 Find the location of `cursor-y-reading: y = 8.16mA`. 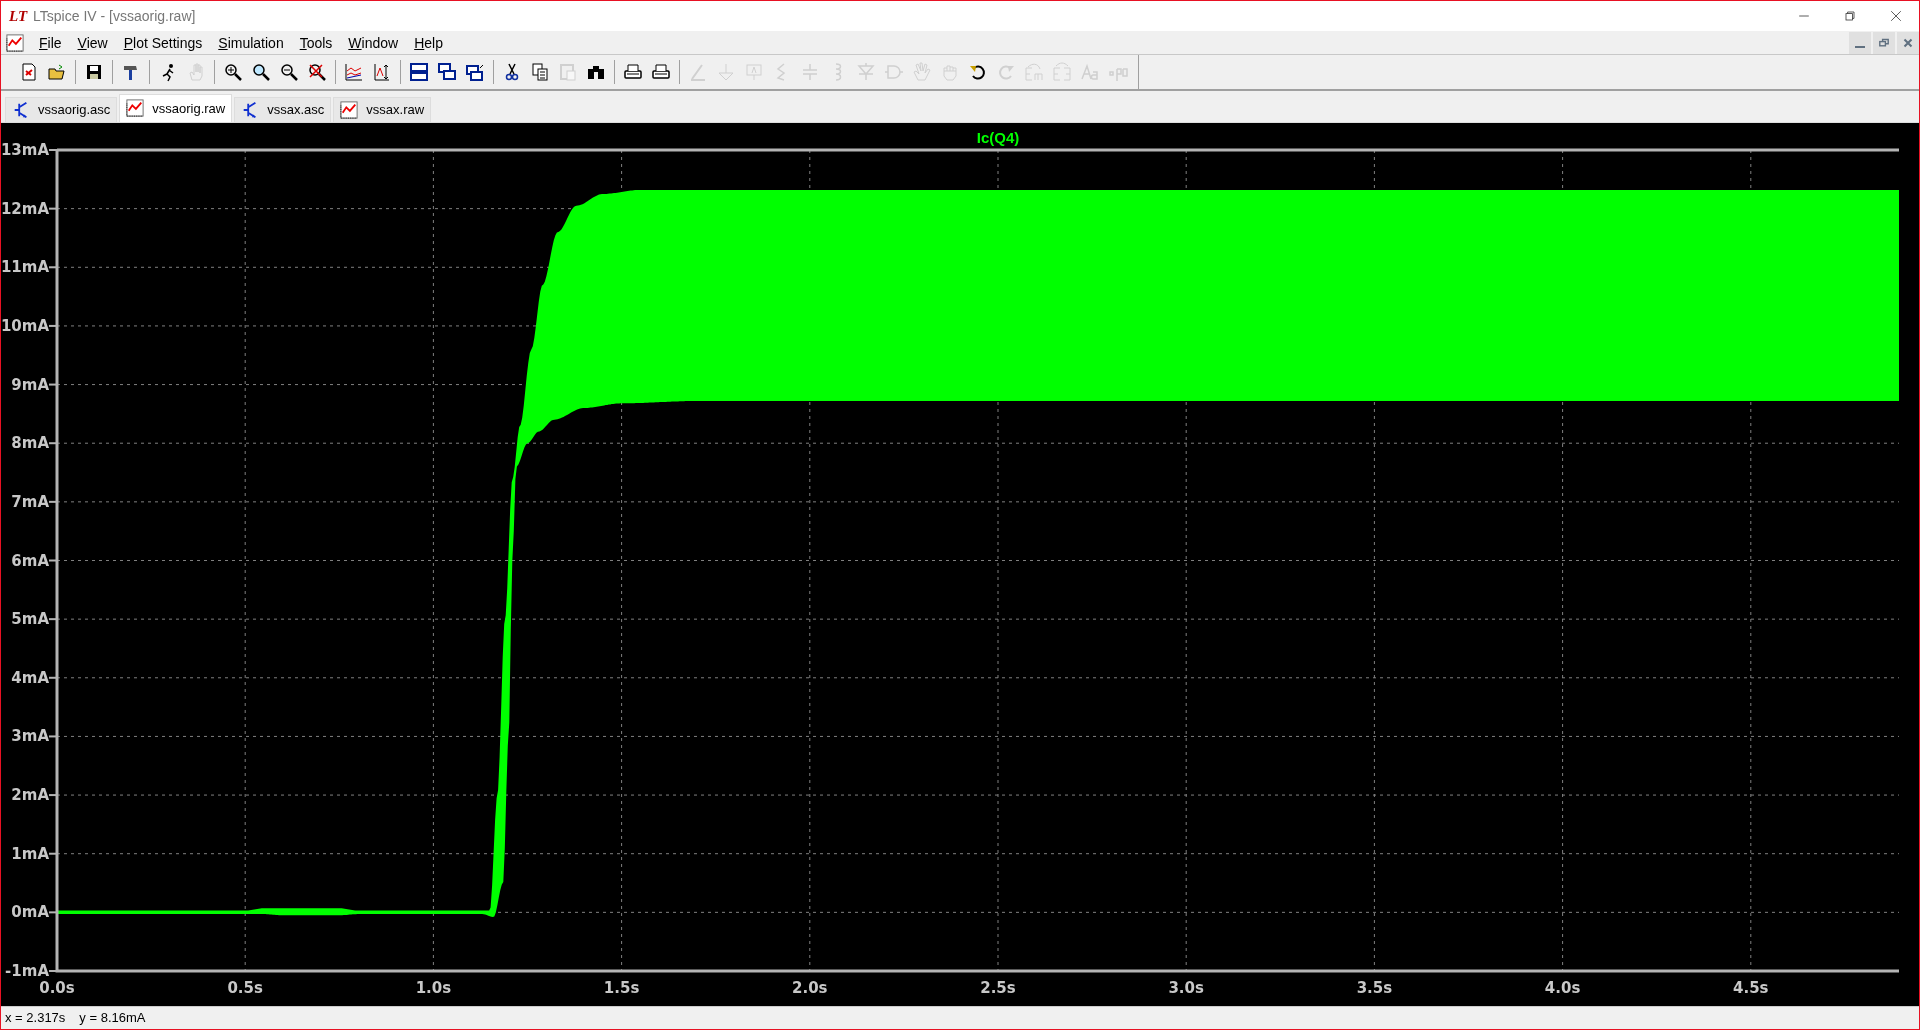

cursor-y-reading: y = 8.16mA is located at coordinates (112, 1018).